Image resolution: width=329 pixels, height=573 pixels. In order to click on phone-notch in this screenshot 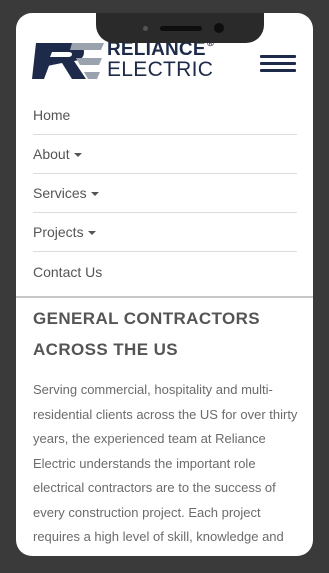, I will do `click(180, 28)`.